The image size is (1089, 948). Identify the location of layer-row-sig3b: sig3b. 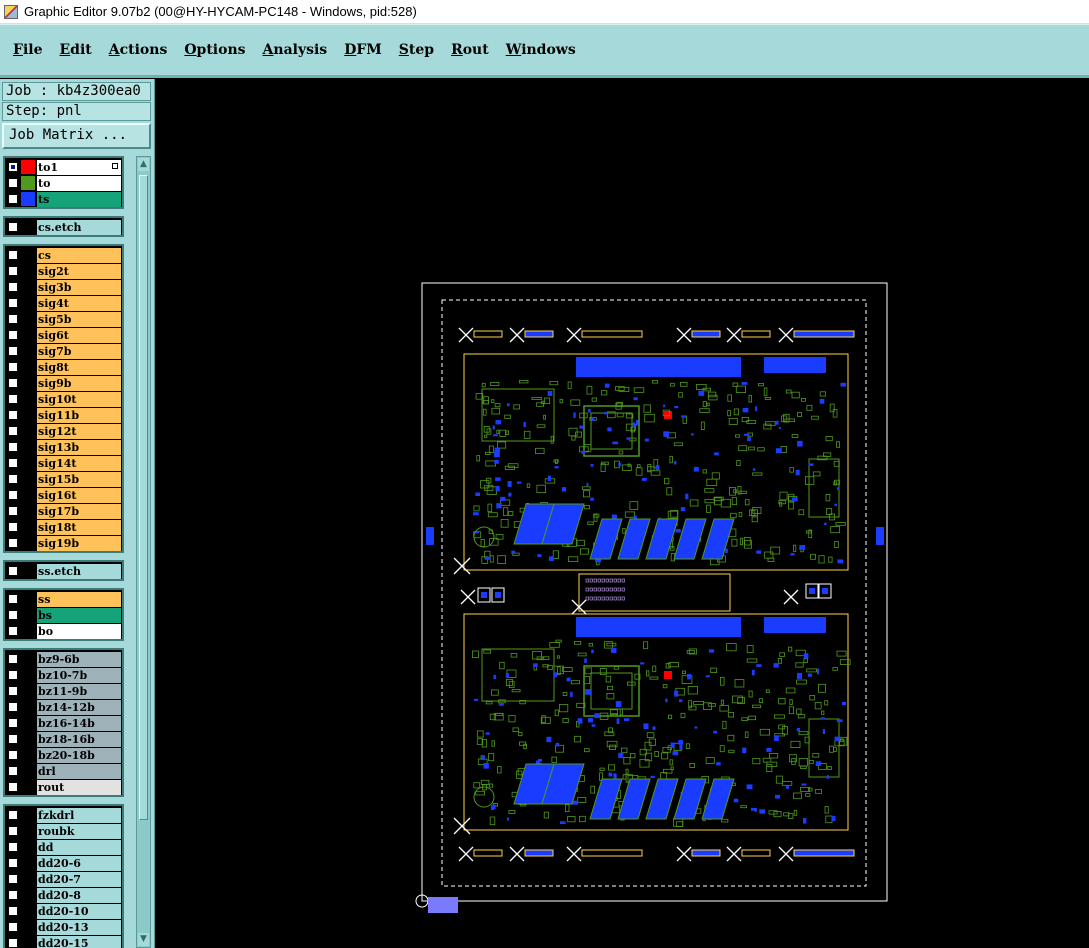
(63, 287).